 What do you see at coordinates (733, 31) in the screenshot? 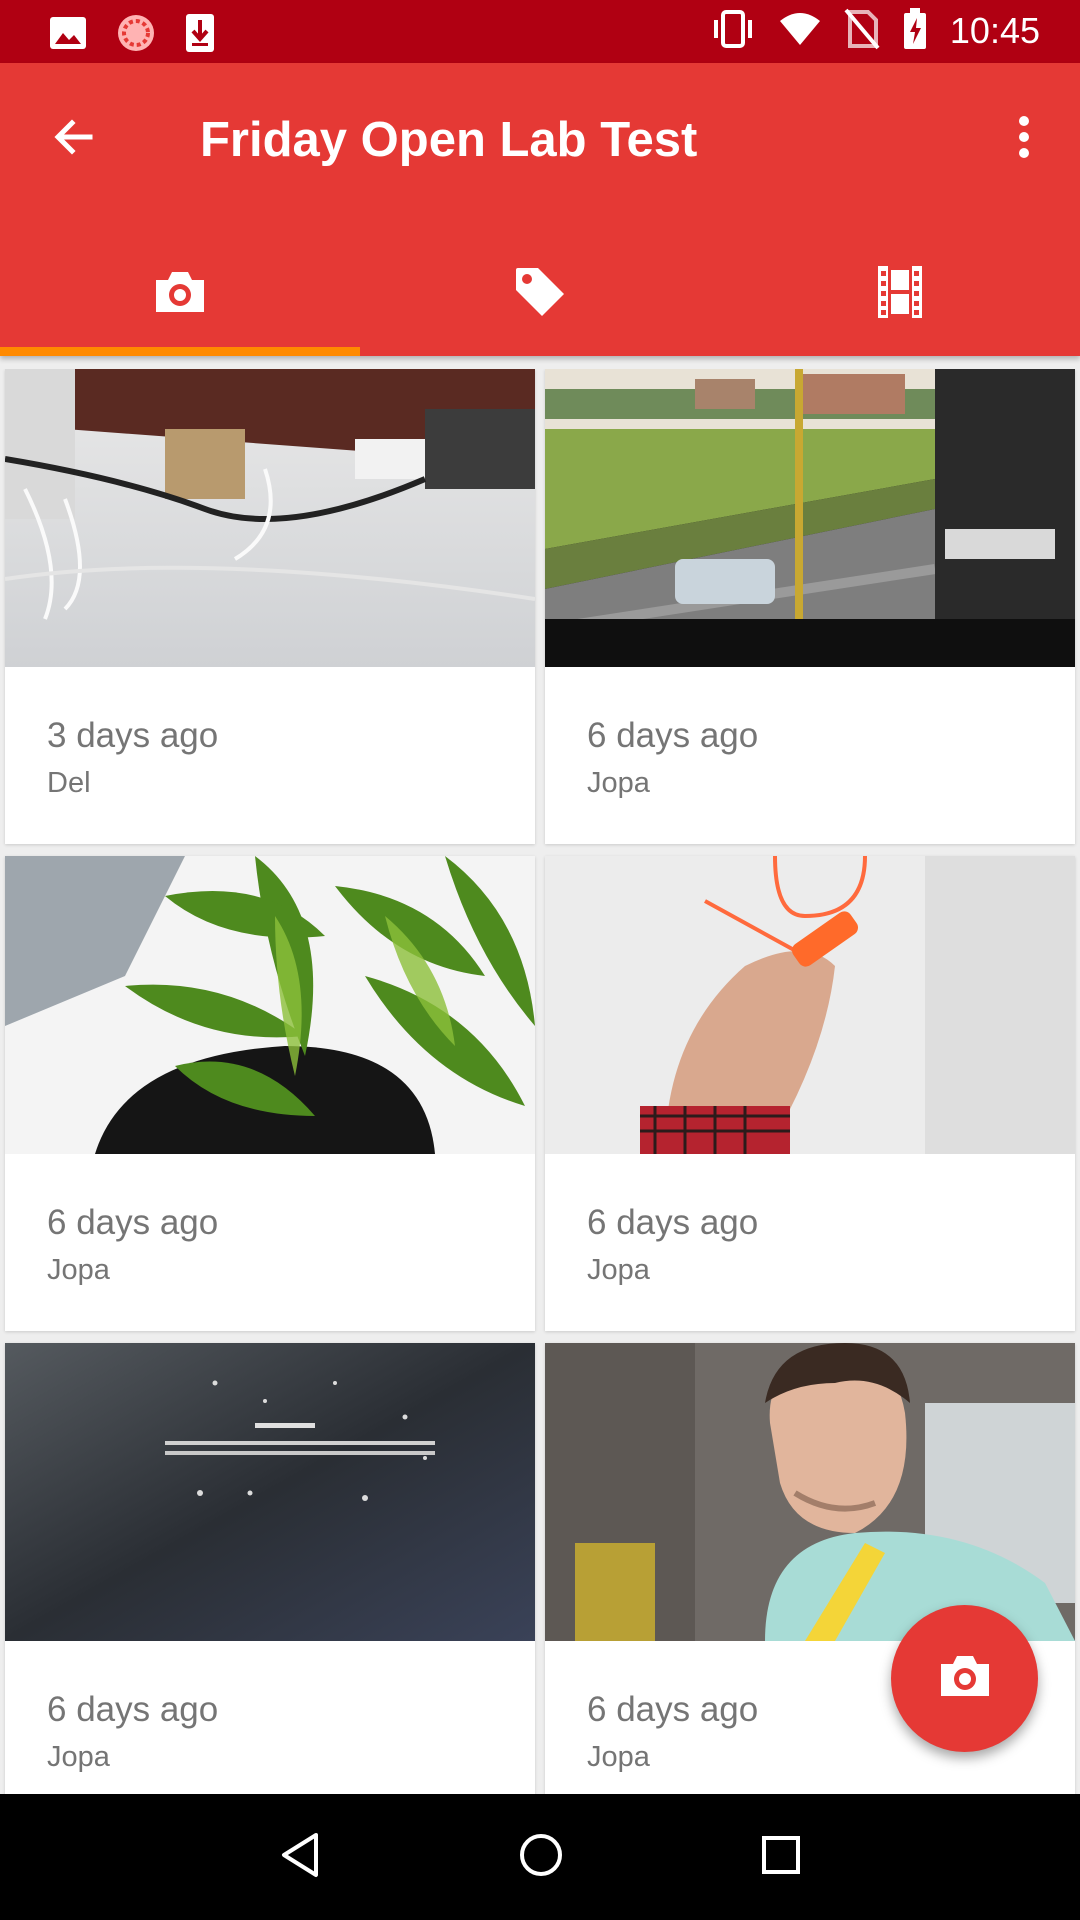
I see `vibrate-icon` at bounding box center [733, 31].